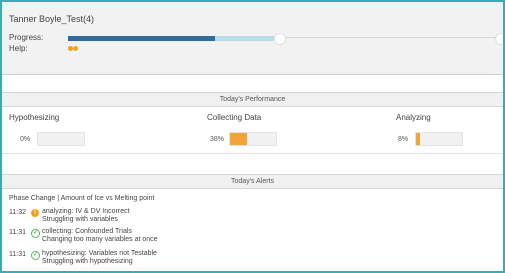 This screenshot has height=273, width=505. I want to click on help-label: Help:, so click(18, 48).